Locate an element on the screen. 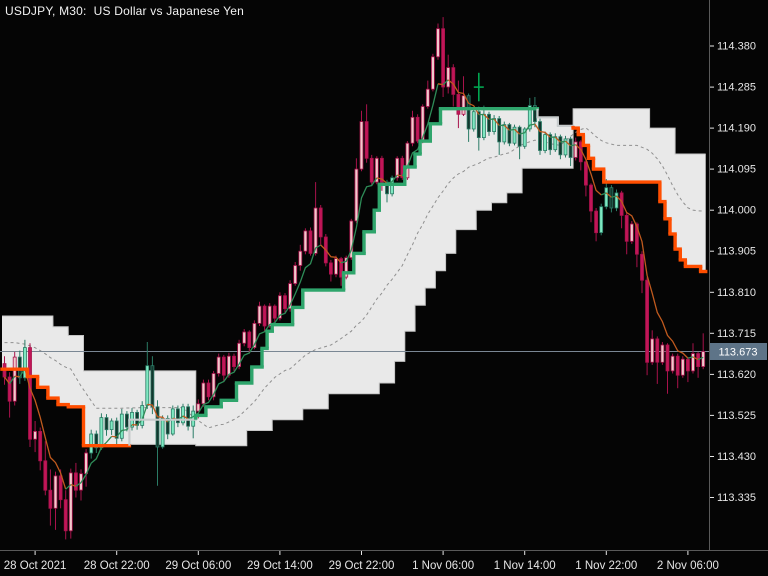 This screenshot has width=768, height=576. time-tick-label: 2 Nov 06:00 is located at coordinates (688, 566).